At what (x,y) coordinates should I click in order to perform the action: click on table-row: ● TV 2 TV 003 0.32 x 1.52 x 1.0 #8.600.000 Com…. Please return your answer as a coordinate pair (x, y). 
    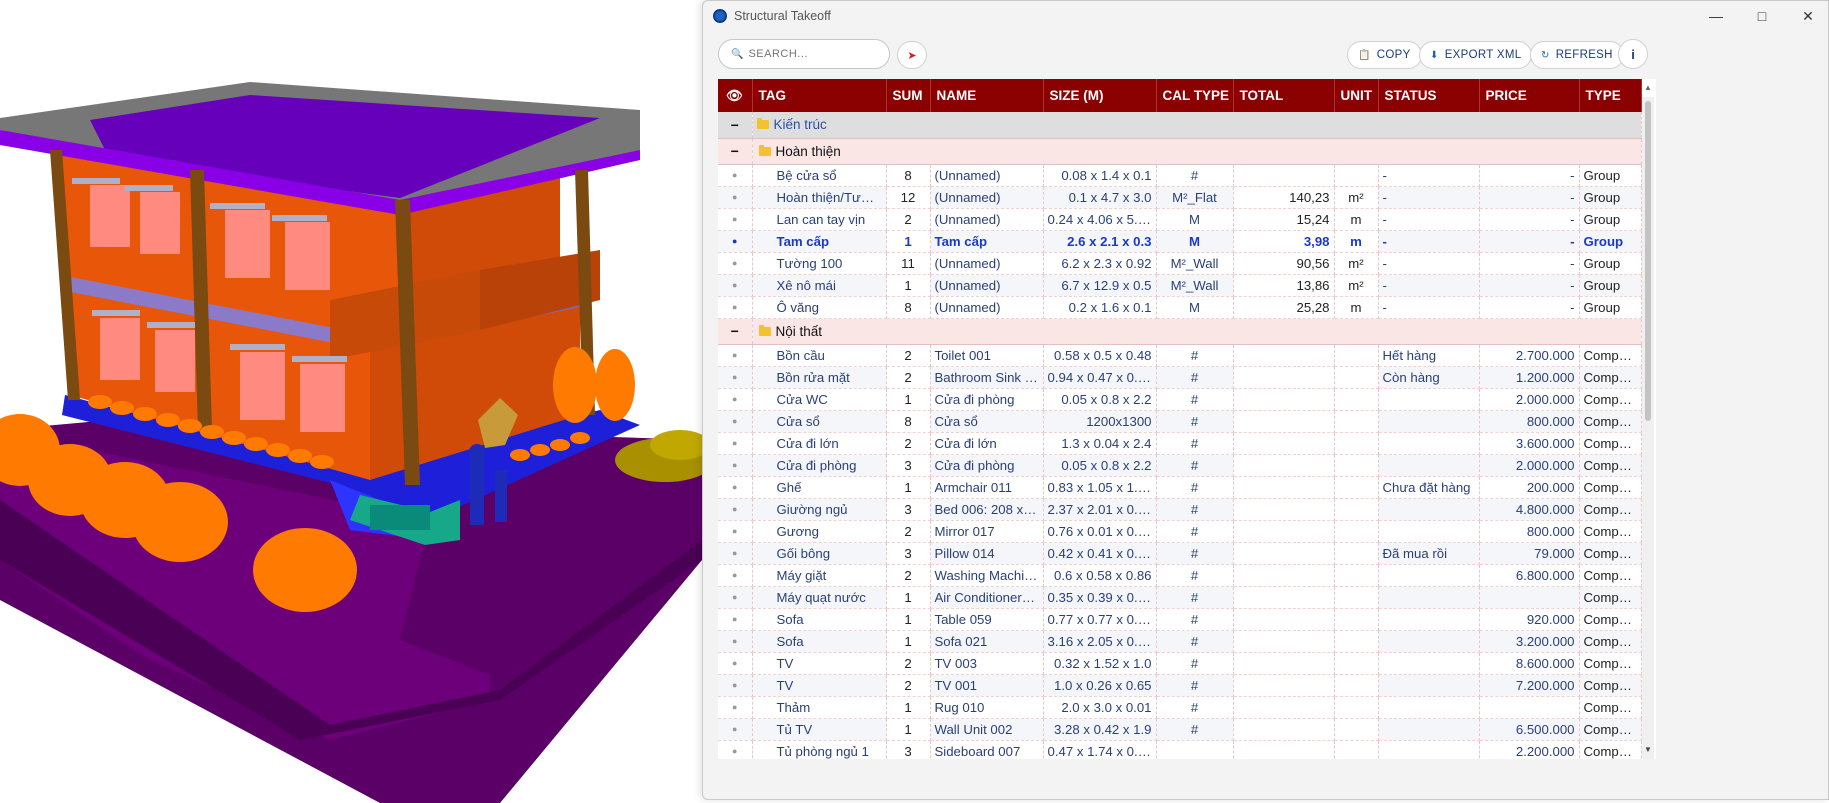
    Looking at the image, I should click on (1180, 663).